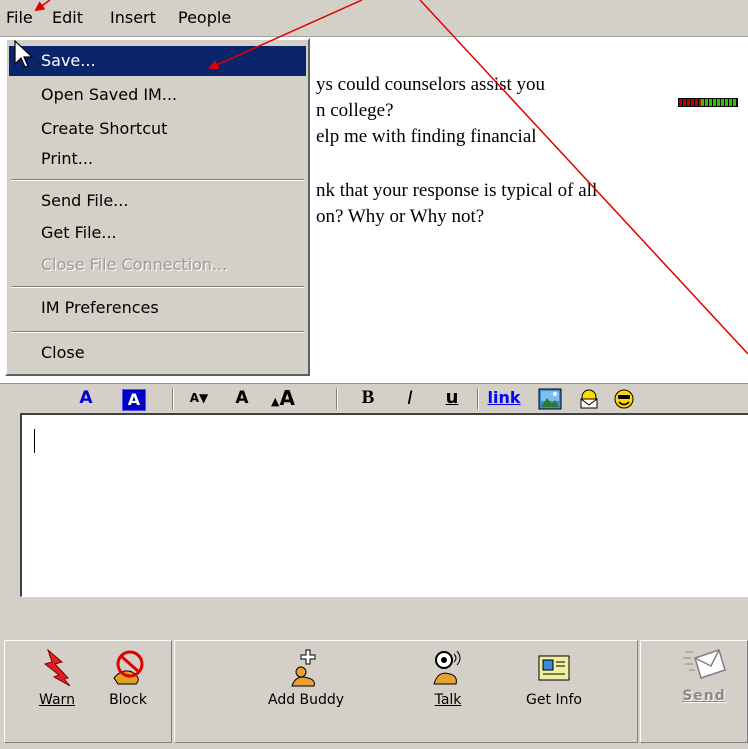  Describe the element at coordinates (242, 398) in the screenshot. I see `normal-font-button: A` at that location.